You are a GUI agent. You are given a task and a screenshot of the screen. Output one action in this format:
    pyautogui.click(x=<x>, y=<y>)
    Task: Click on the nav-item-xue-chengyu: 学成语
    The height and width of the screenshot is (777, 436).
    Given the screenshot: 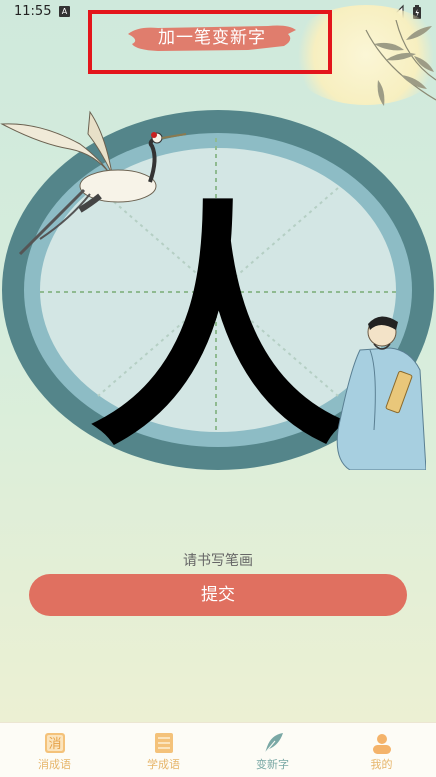 What is the action you would take?
    pyautogui.click(x=163, y=750)
    